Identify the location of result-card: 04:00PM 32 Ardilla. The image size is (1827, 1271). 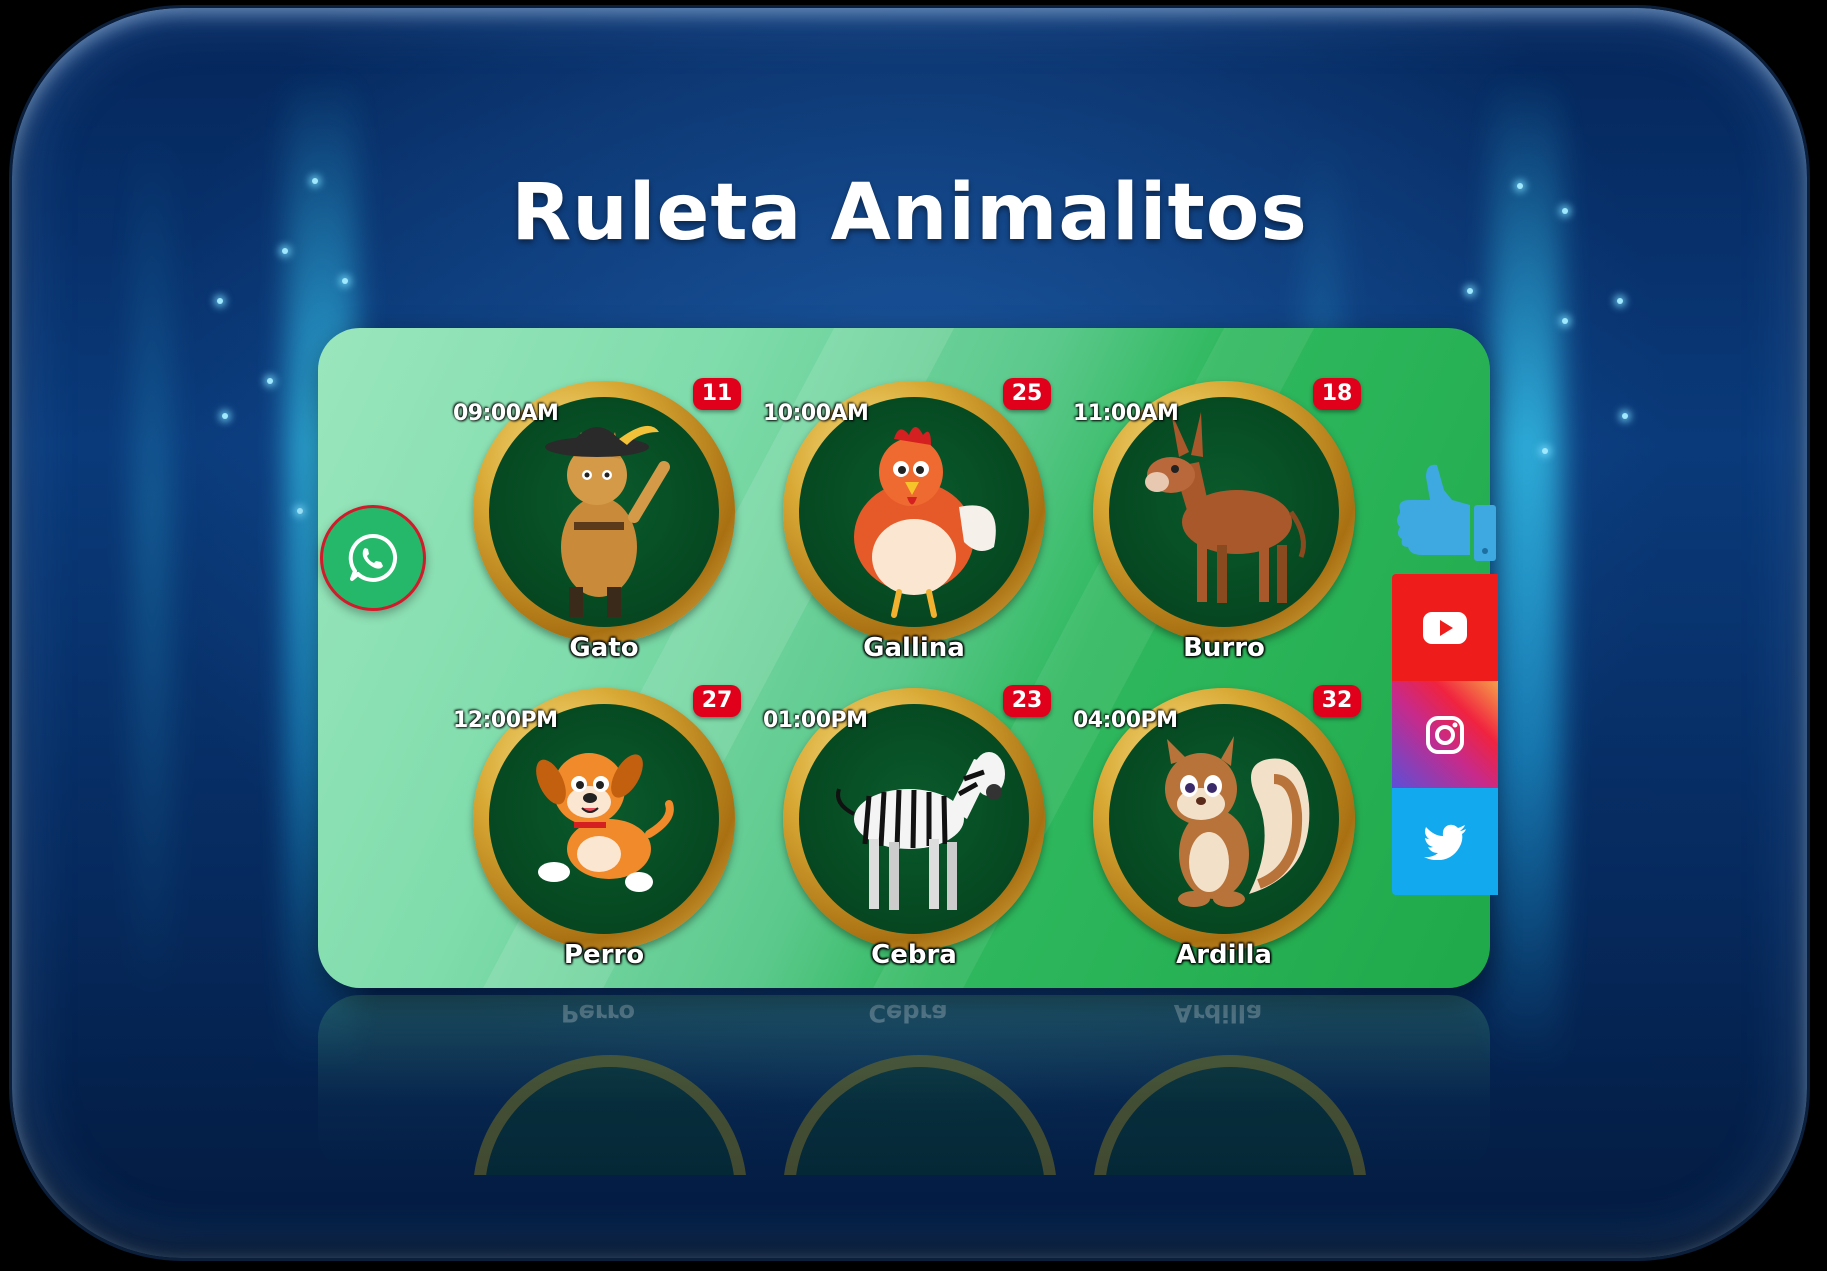
(1217, 830).